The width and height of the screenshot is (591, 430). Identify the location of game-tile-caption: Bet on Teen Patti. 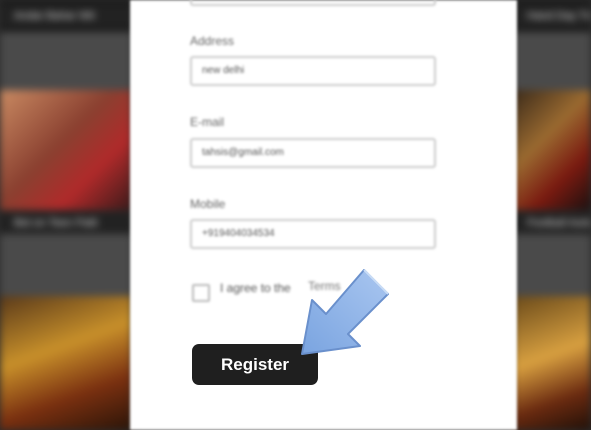
(66, 223).